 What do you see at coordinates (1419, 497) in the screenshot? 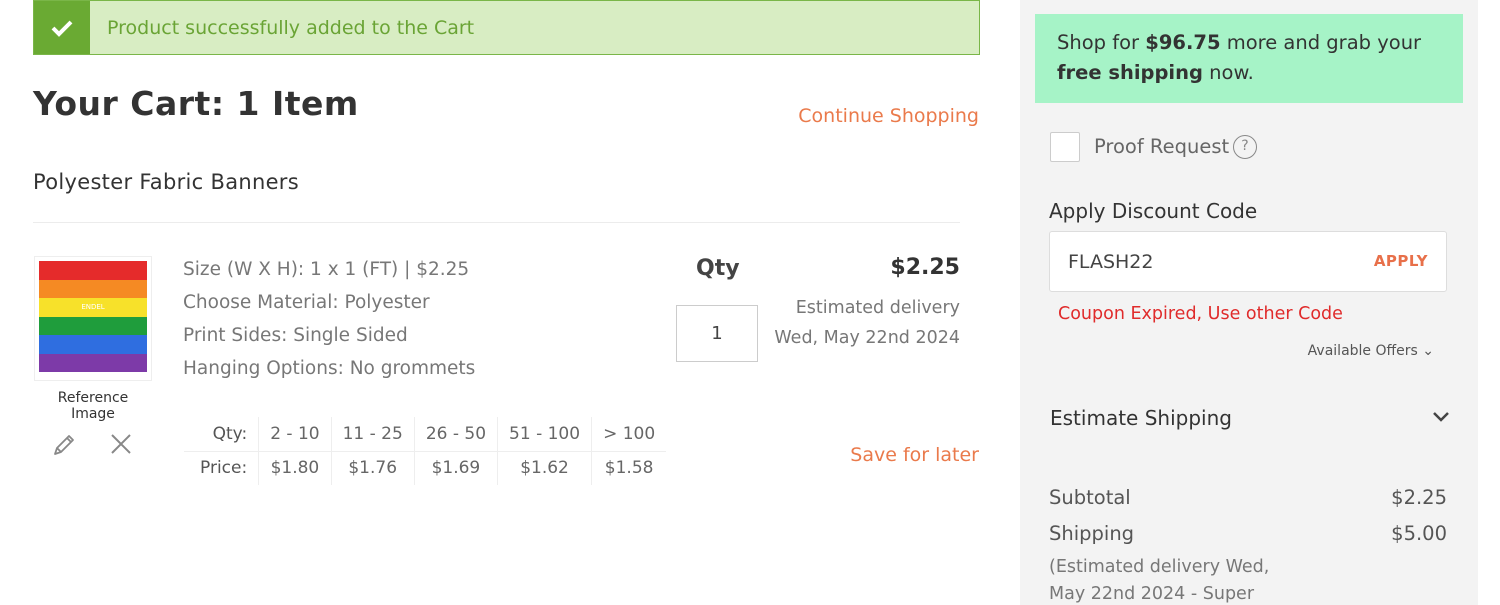
I see `subtotal-value: $2.25` at bounding box center [1419, 497].